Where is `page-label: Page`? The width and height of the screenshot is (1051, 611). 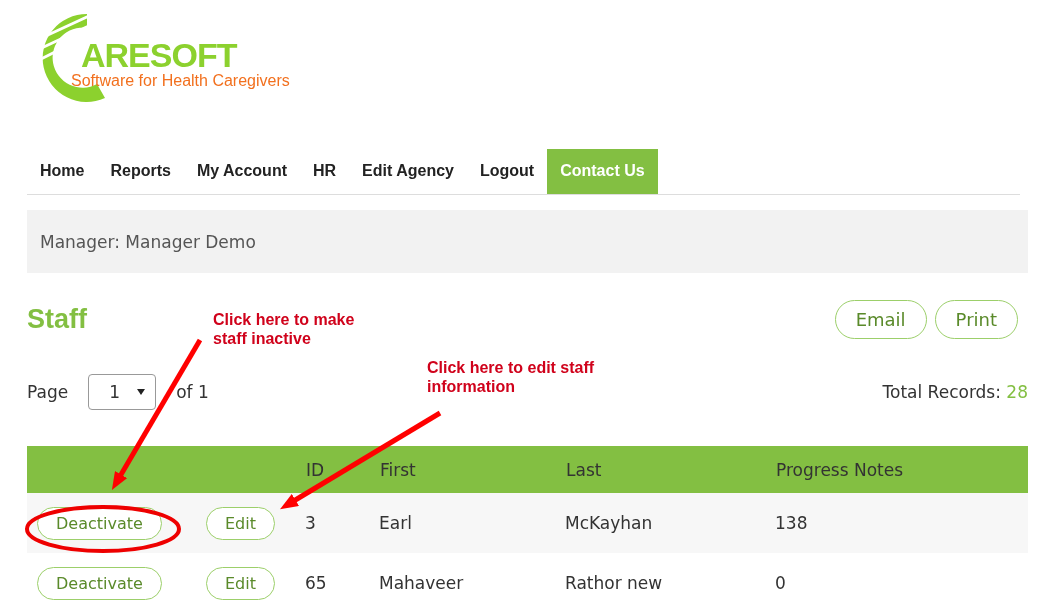
page-label: Page is located at coordinates (48, 392).